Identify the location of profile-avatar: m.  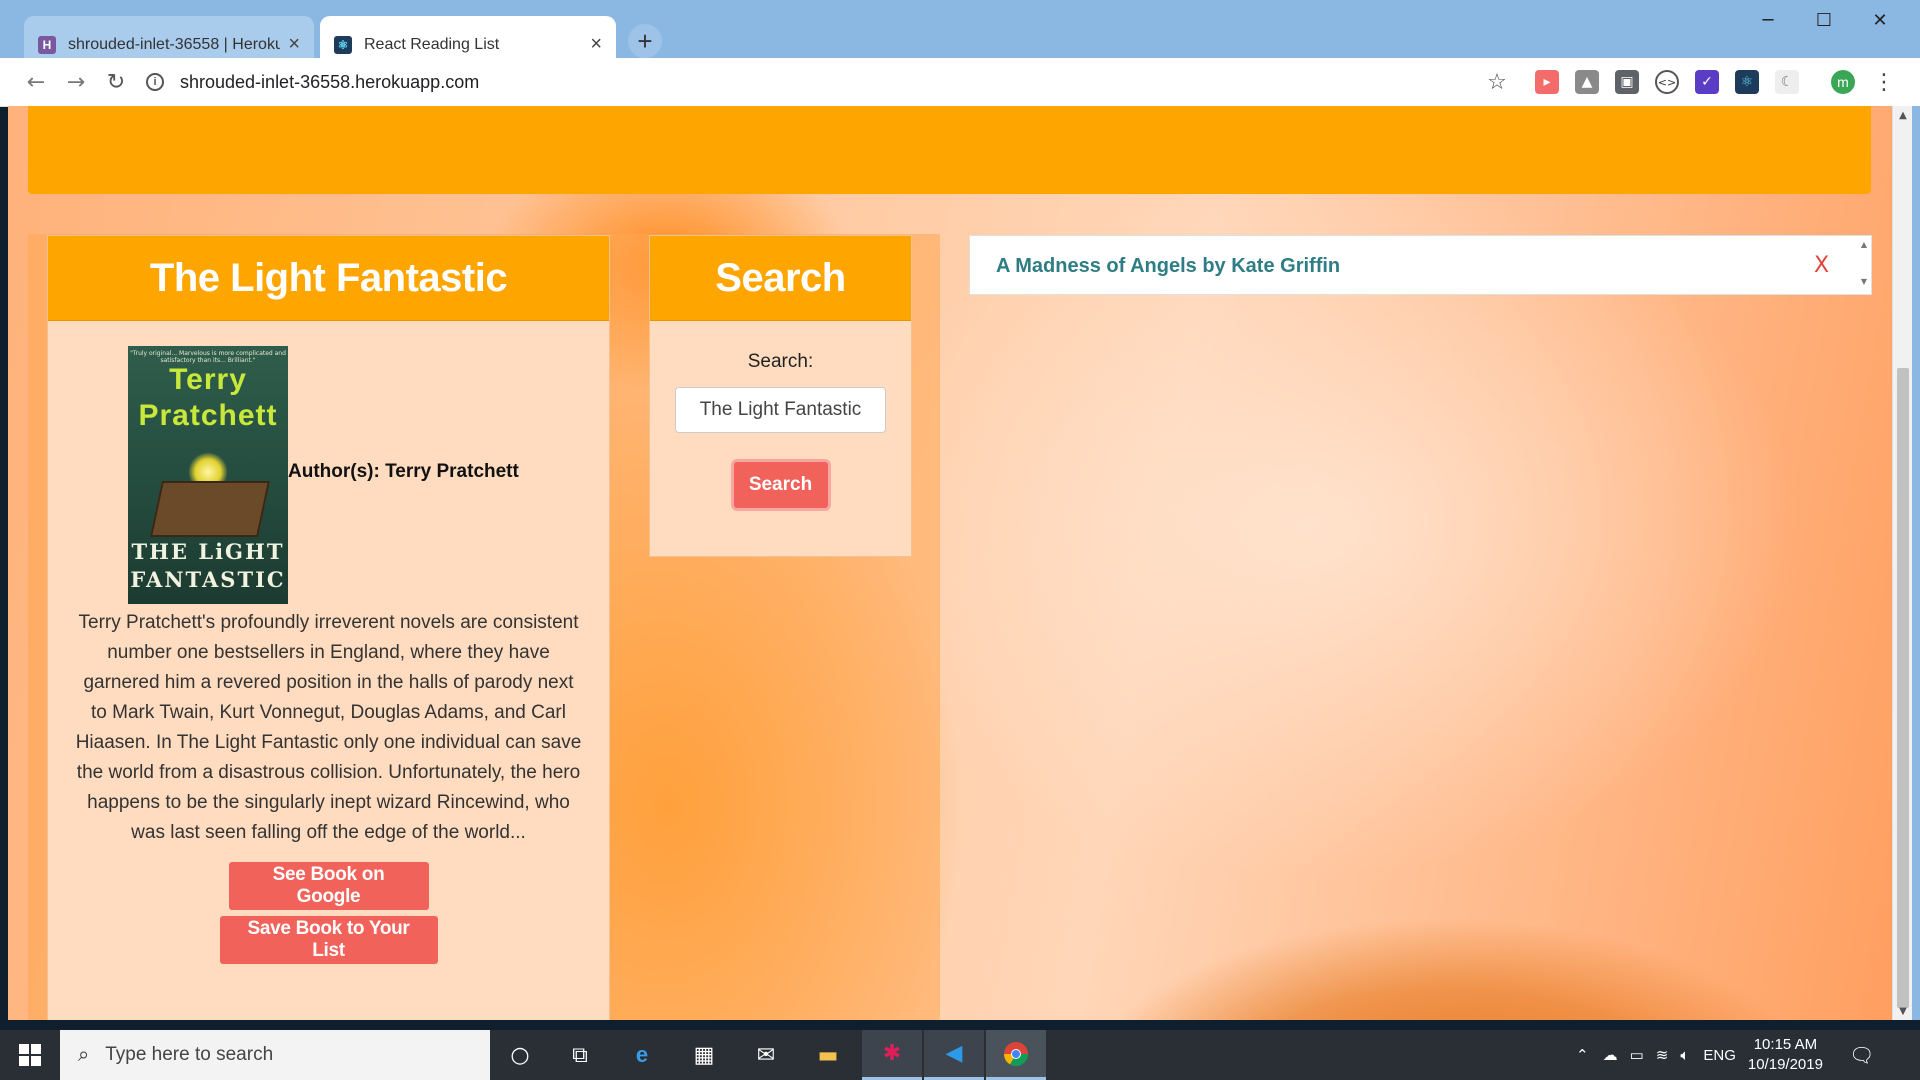
(1843, 82).